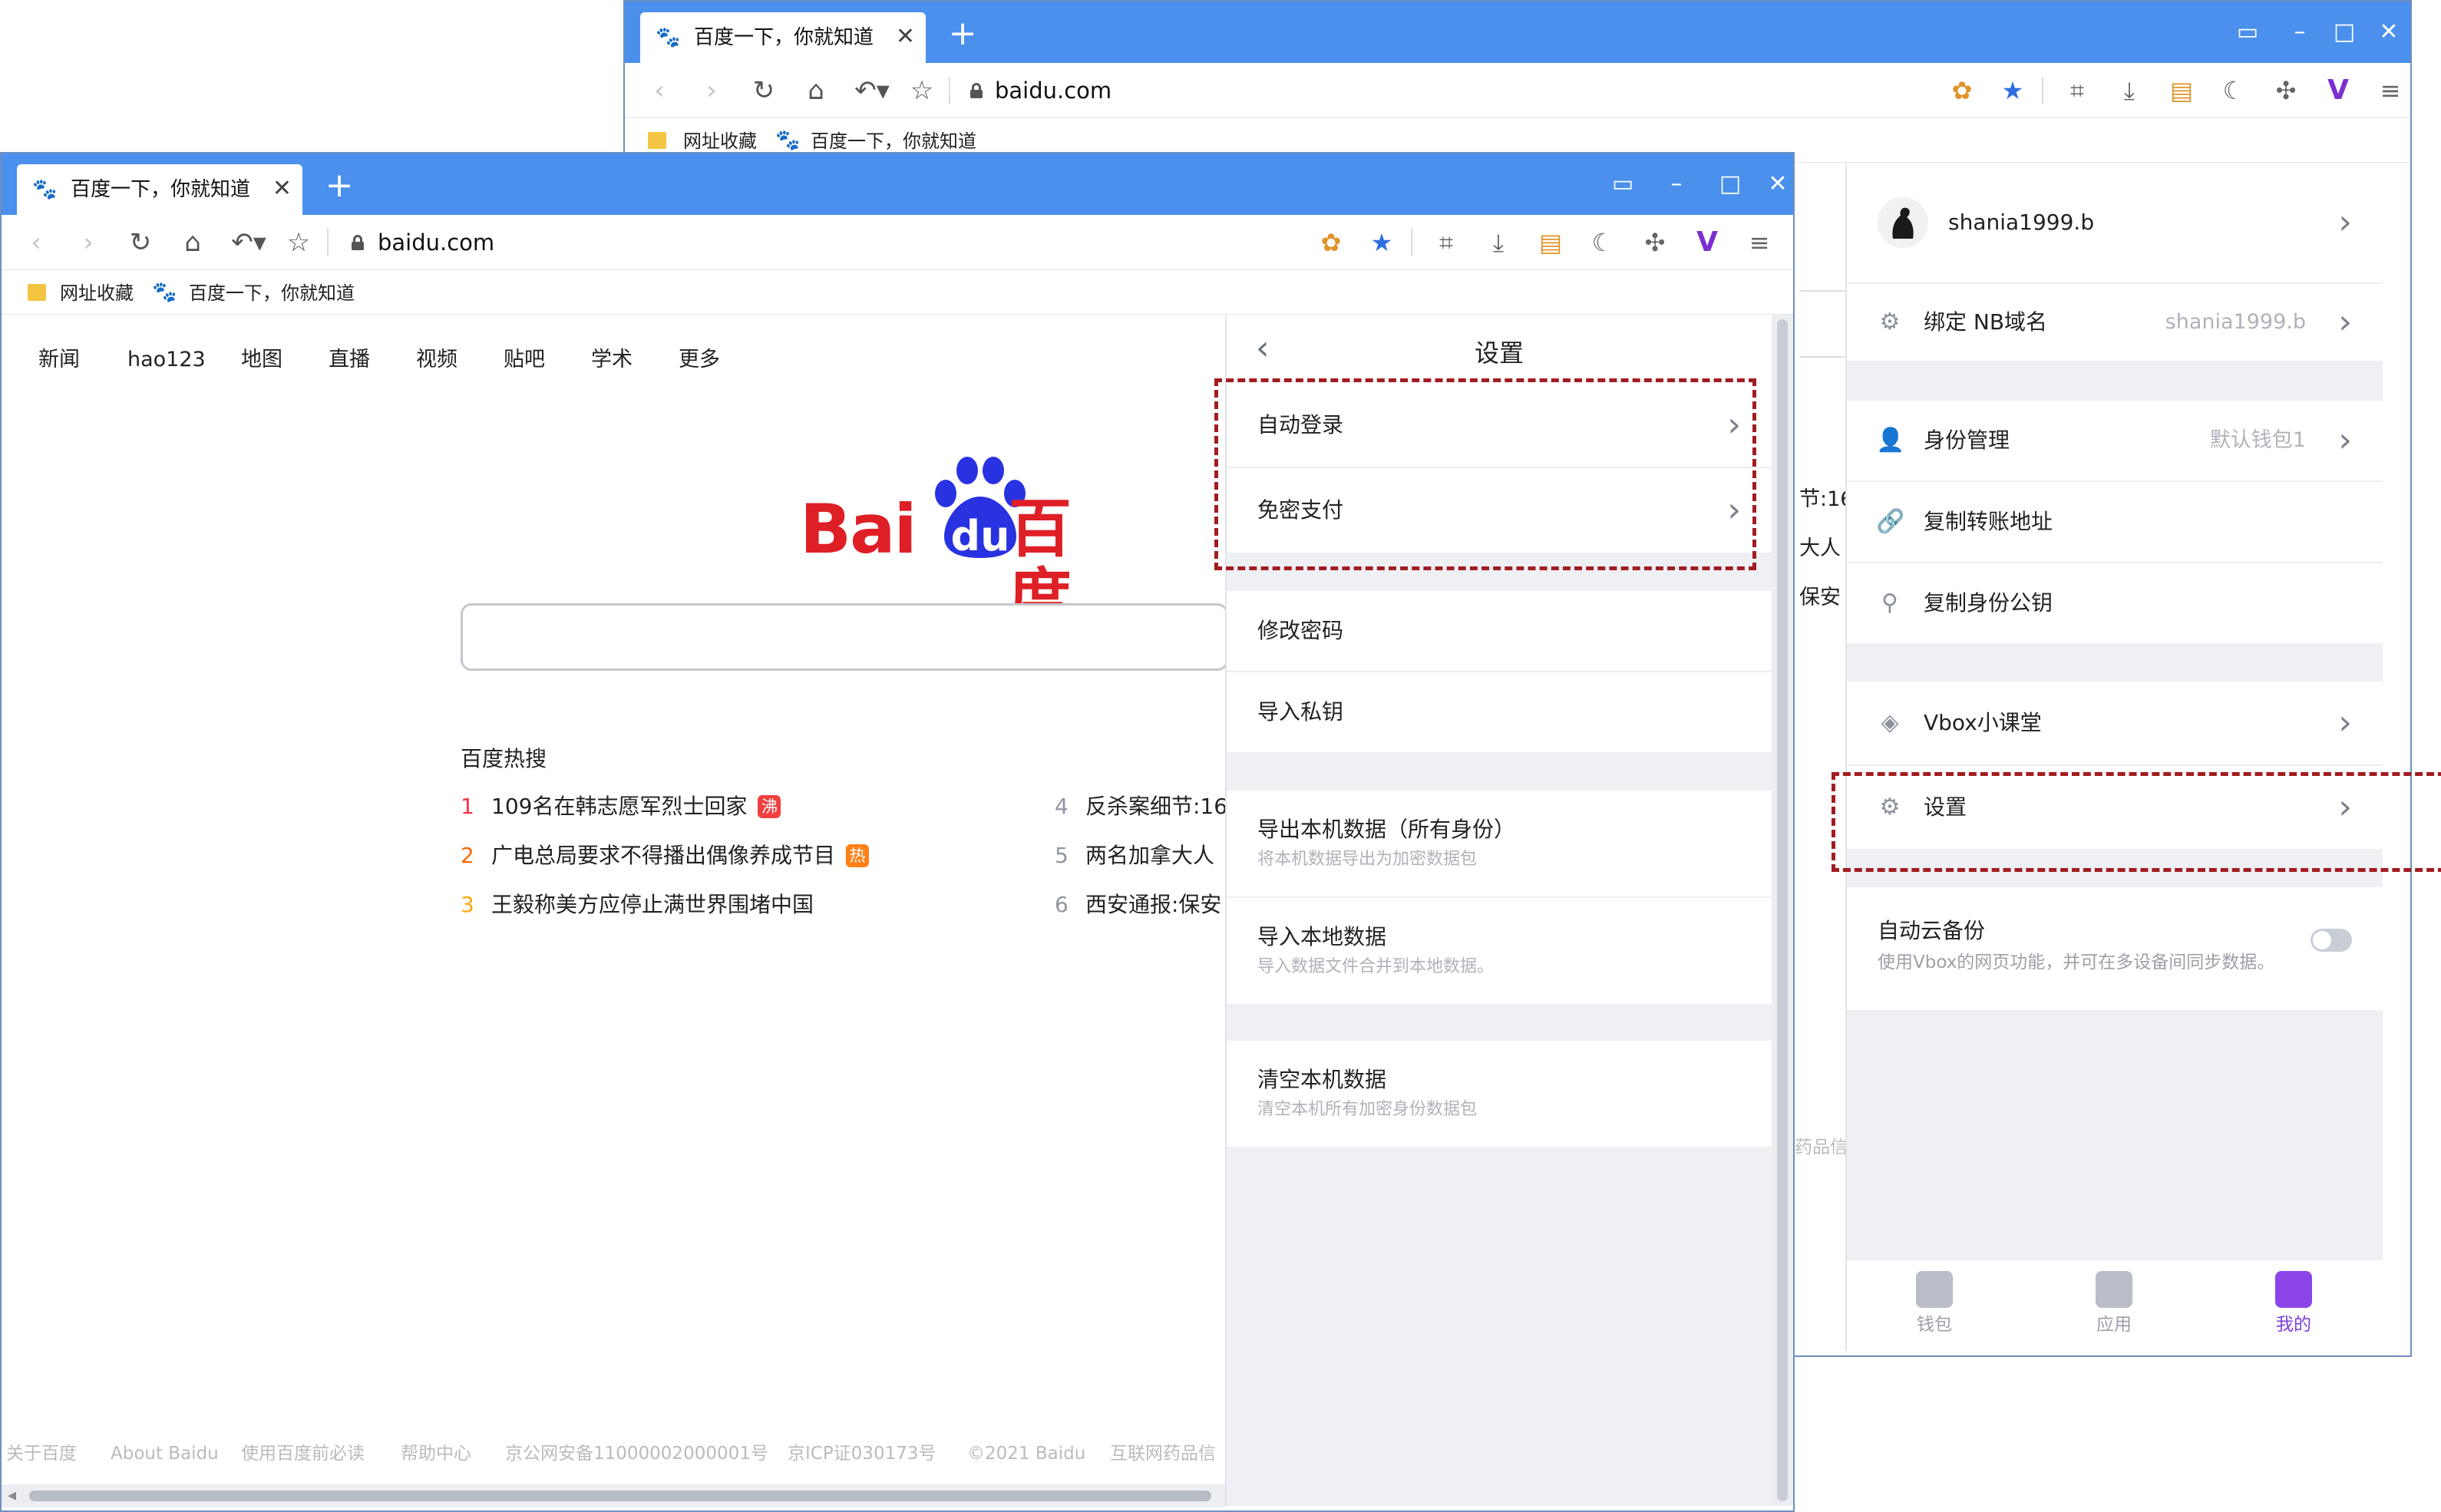  Describe the element at coordinates (12, 1496) in the screenshot. I see `scroll-left-icon: ◂` at that location.